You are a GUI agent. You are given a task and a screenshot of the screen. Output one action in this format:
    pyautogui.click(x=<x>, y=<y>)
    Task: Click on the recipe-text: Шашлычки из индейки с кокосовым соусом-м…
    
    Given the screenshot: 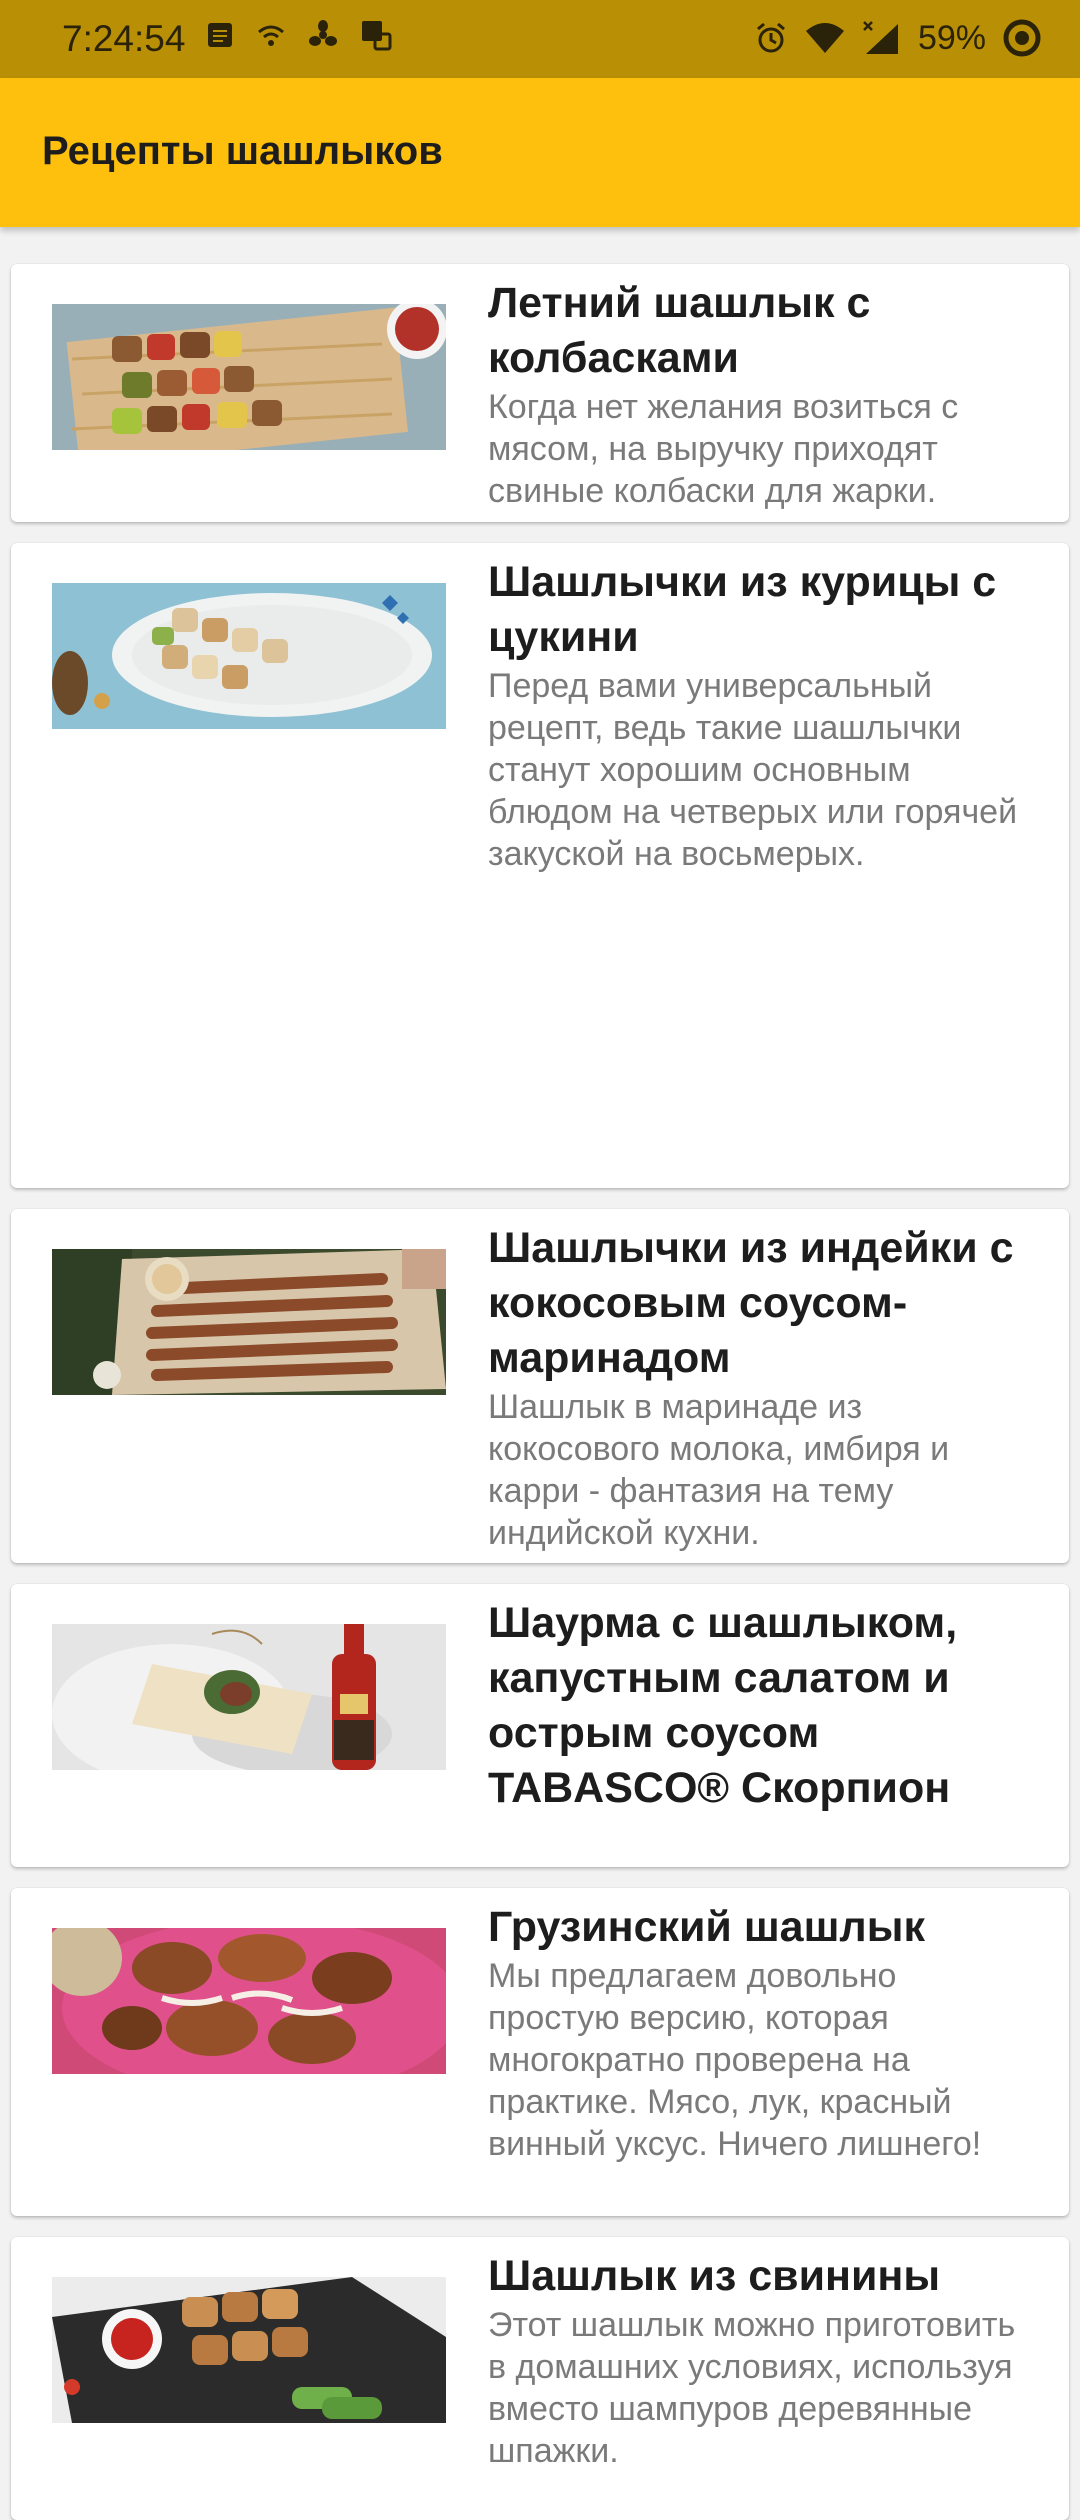 What is the action you would take?
    pyautogui.click(x=758, y=1387)
    